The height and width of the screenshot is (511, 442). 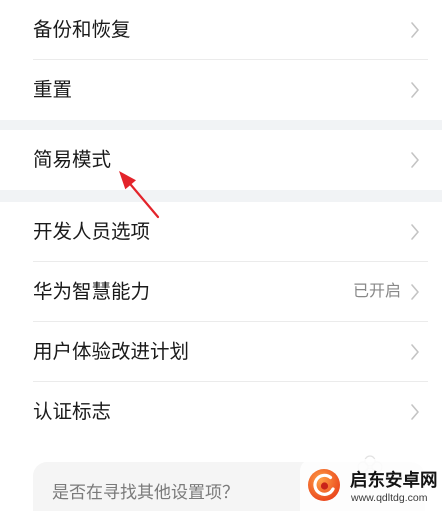 I want to click on settings-item-label: 备份和恢复, so click(x=82, y=30).